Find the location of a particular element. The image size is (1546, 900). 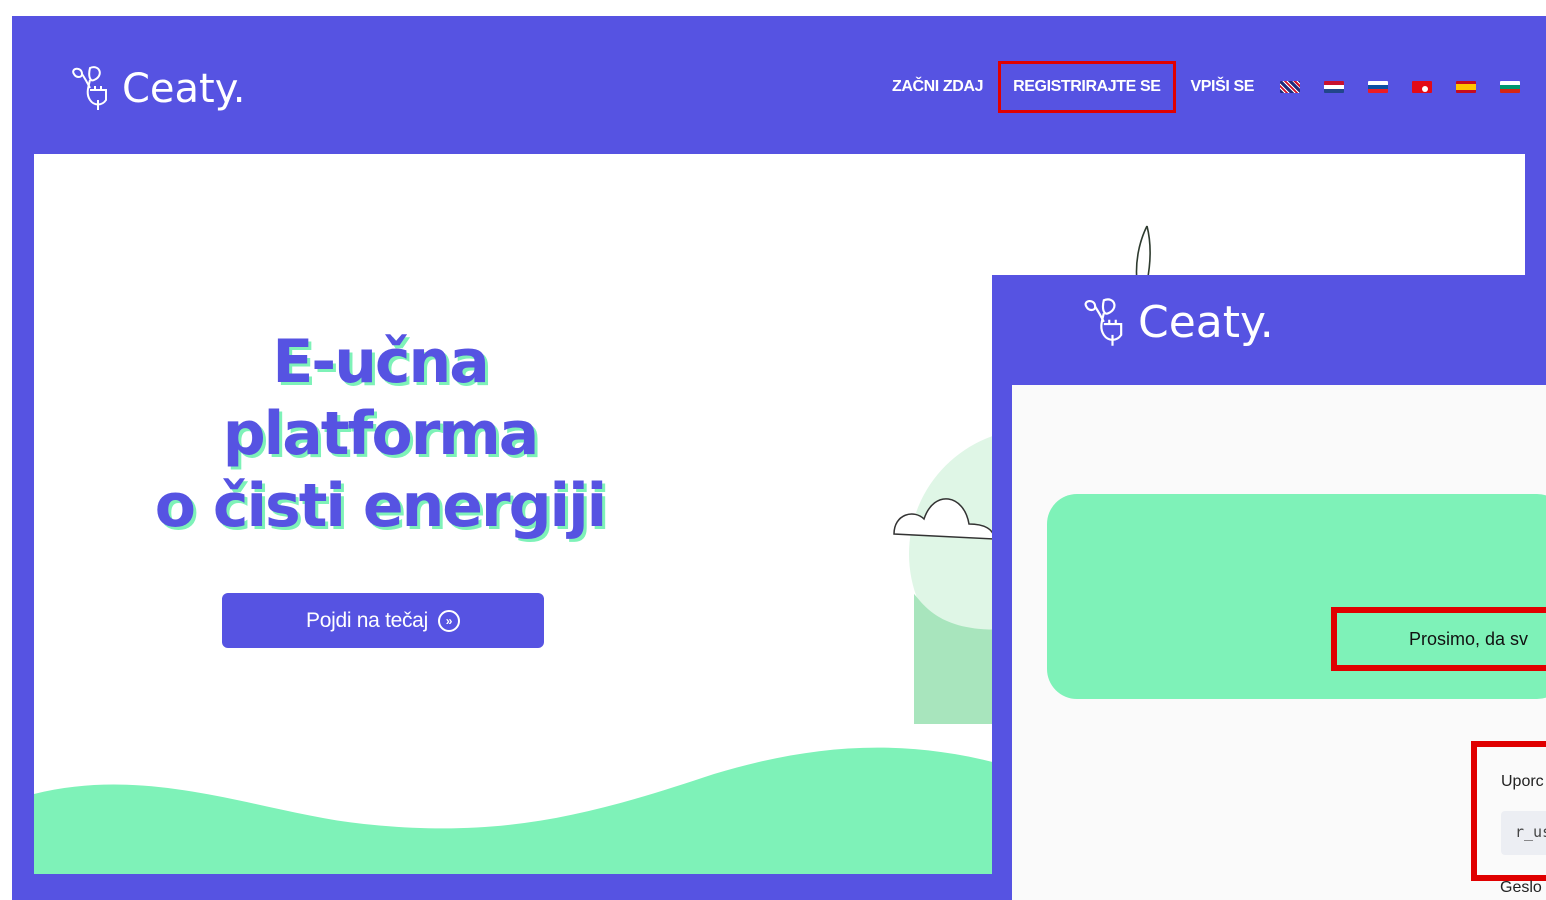

username-input: r_us is located at coordinates (1523, 833).